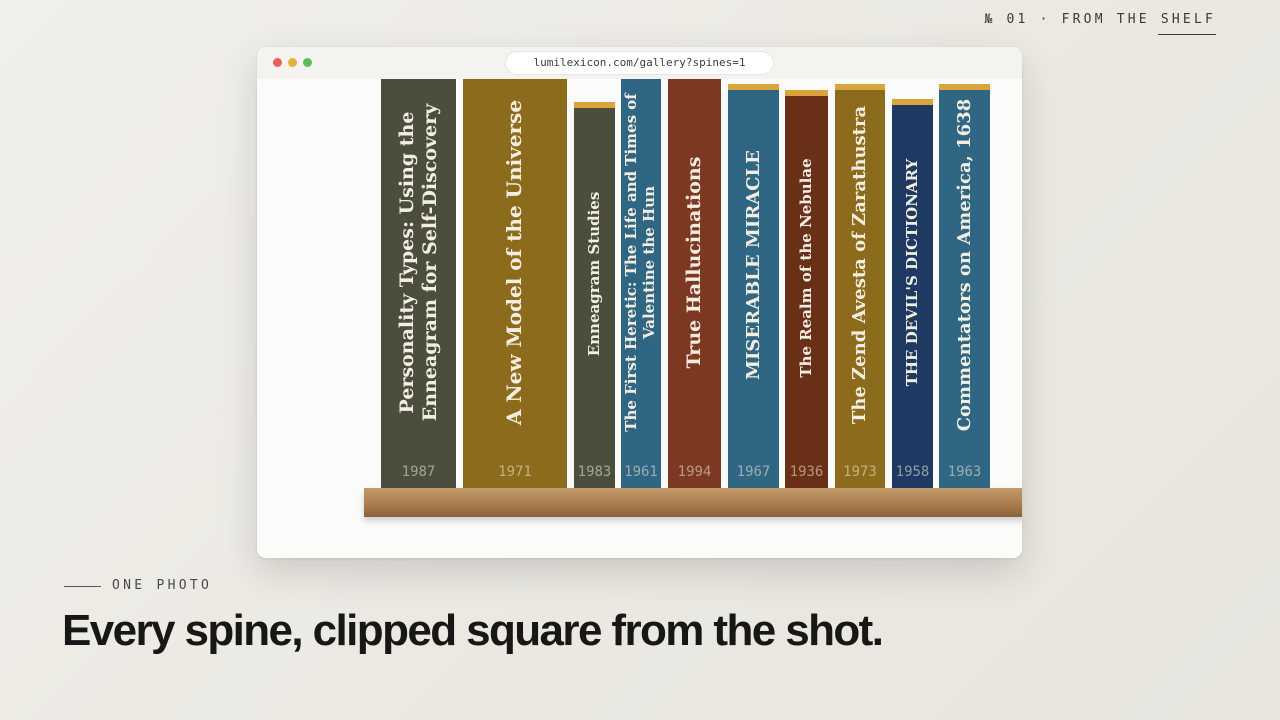 This screenshot has height=720, width=1280. What do you see at coordinates (593, 274) in the screenshot?
I see `book-title: Enneagram Studies` at bounding box center [593, 274].